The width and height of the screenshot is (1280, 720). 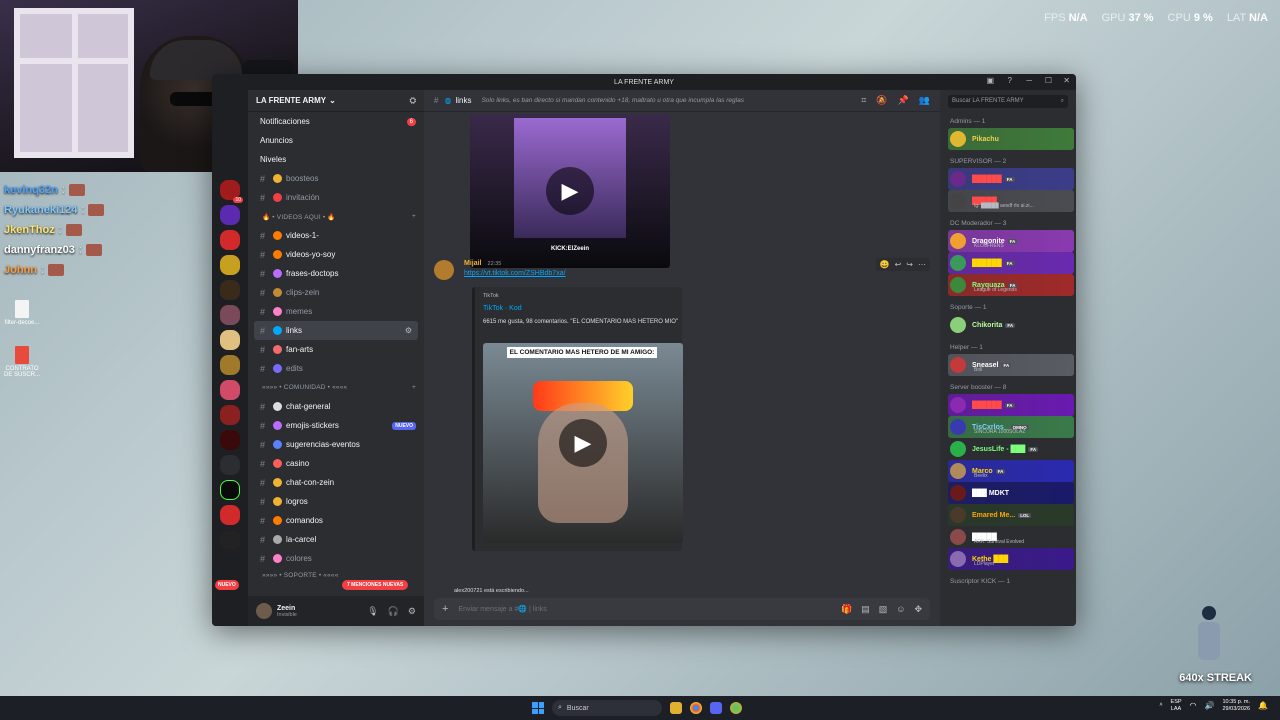 What do you see at coordinates (918, 609) in the screenshot?
I see `apps-icon: ✥` at bounding box center [918, 609].